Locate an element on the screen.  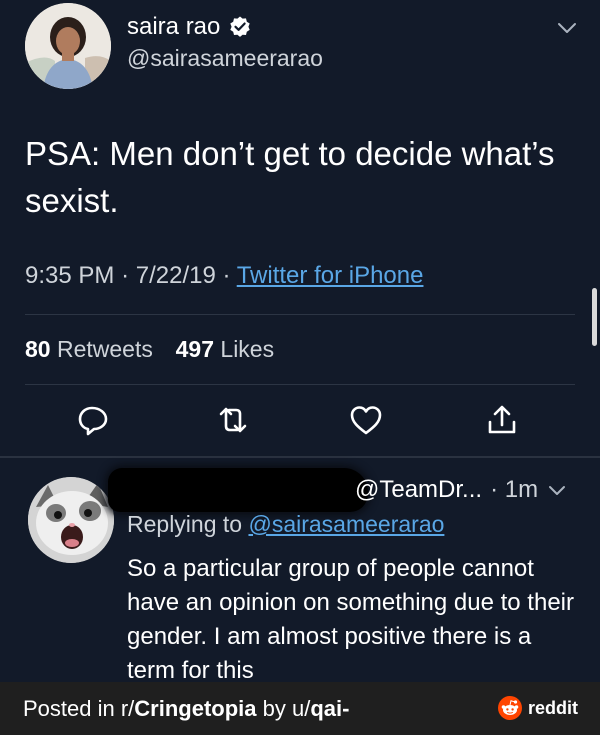
footer-caption: Posted in r/Cringetopia by u/qai- is located at coordinates (186, 709).